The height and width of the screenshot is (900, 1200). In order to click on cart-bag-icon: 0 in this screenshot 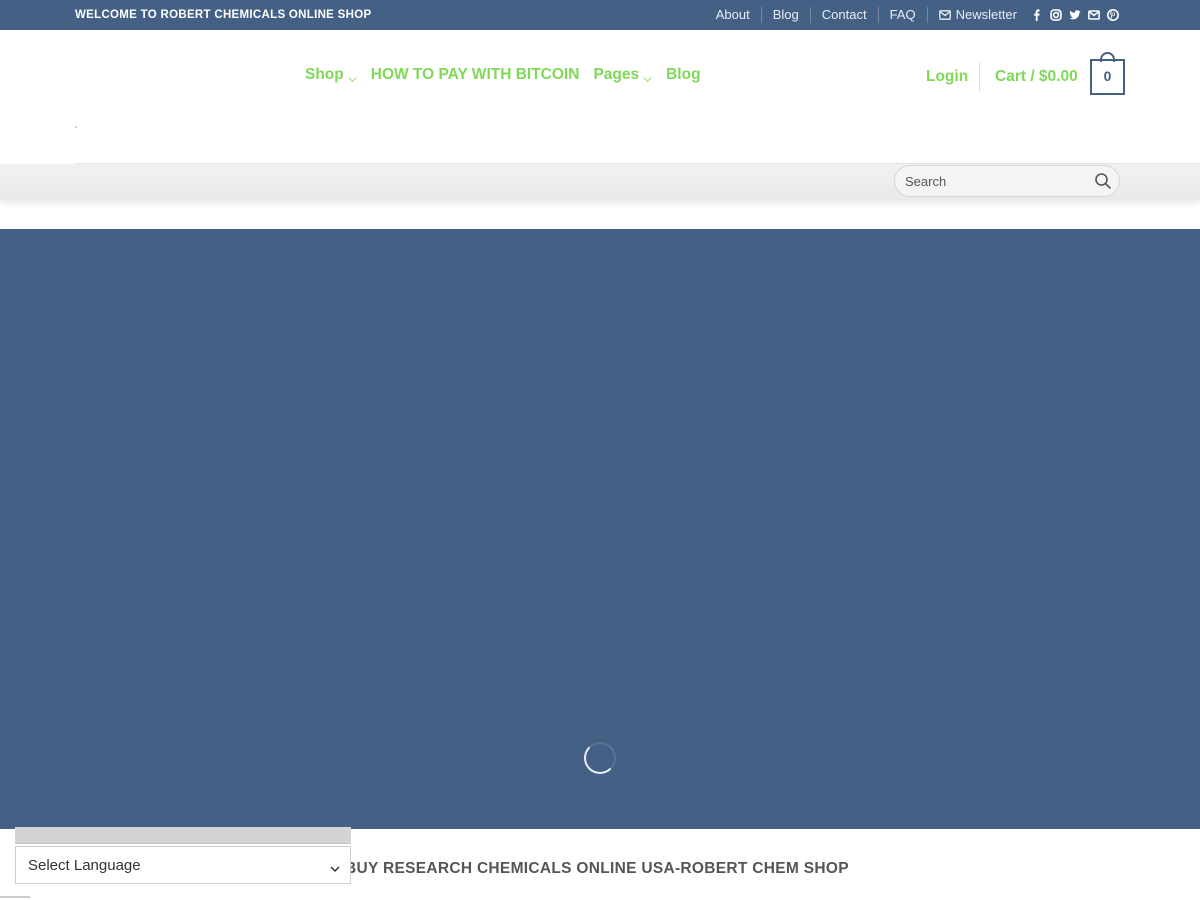, I will do `click(1107, 73)`.